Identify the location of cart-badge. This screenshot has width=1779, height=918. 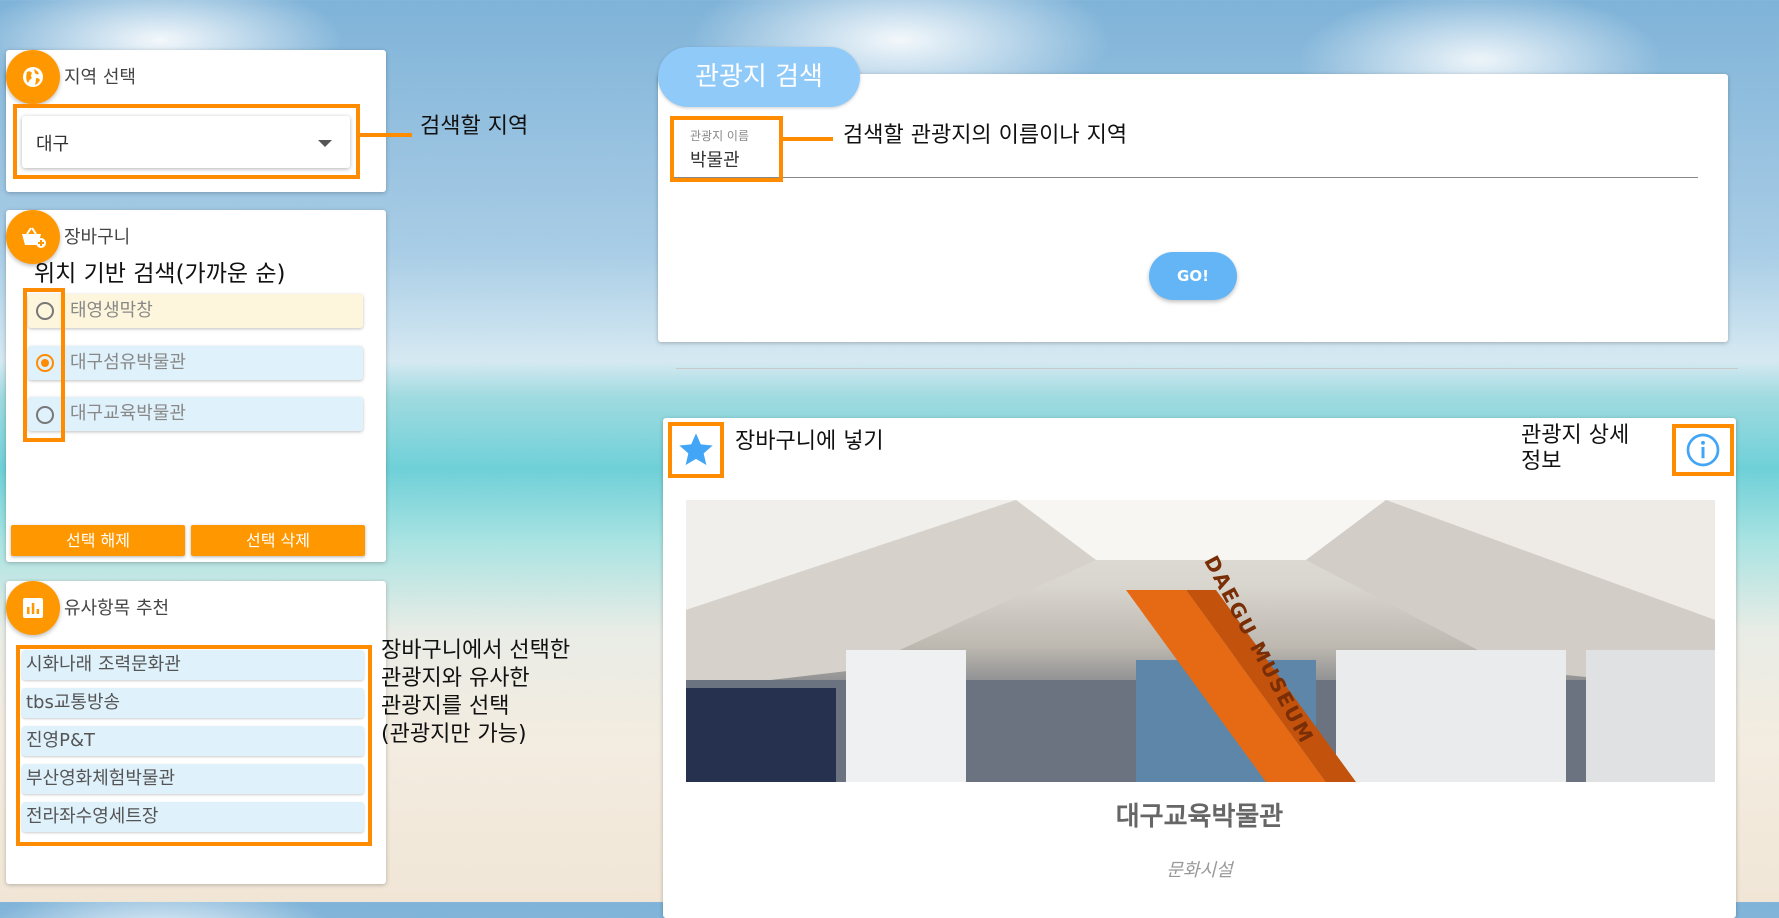
(33, 237).